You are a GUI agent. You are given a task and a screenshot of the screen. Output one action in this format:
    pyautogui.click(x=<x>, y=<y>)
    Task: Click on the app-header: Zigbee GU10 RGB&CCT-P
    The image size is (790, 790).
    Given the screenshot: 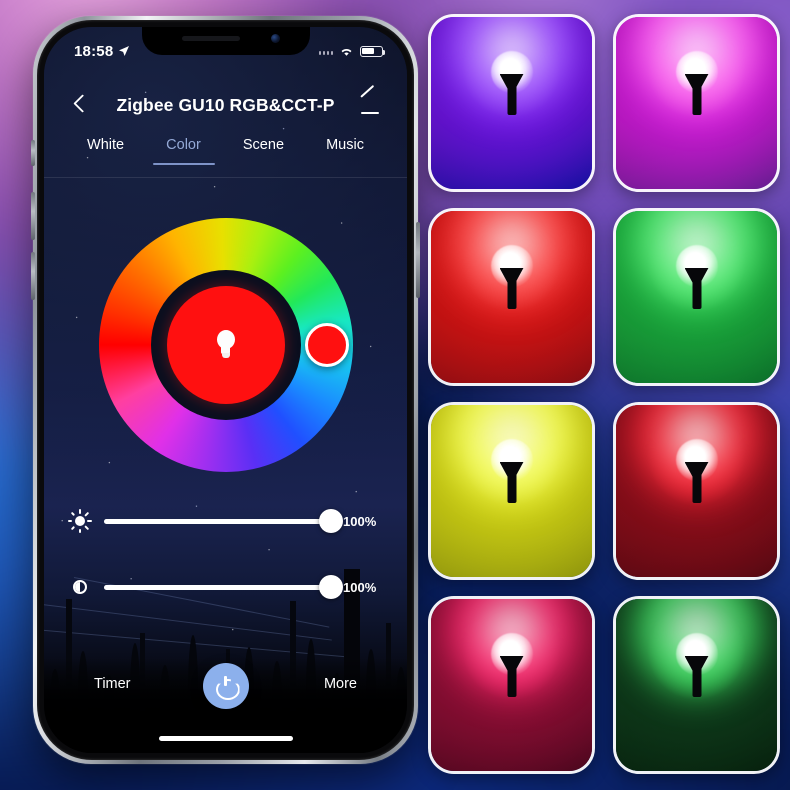 What is the action you would take?
    pyautogui.click(x=225, y=105)
    